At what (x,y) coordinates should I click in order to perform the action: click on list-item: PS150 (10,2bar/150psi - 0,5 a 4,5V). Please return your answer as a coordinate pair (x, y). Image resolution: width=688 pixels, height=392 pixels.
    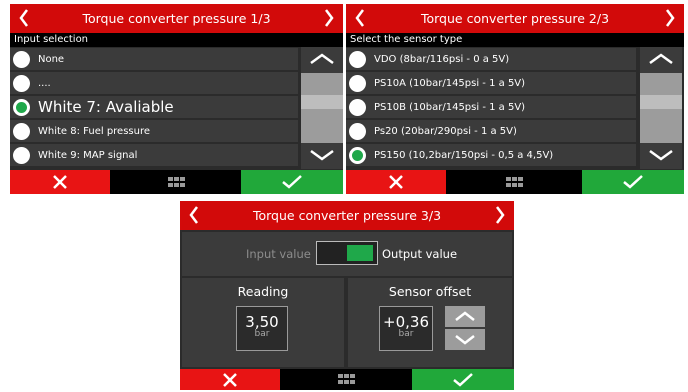
    Looking at the image, I should click on (491, 154).